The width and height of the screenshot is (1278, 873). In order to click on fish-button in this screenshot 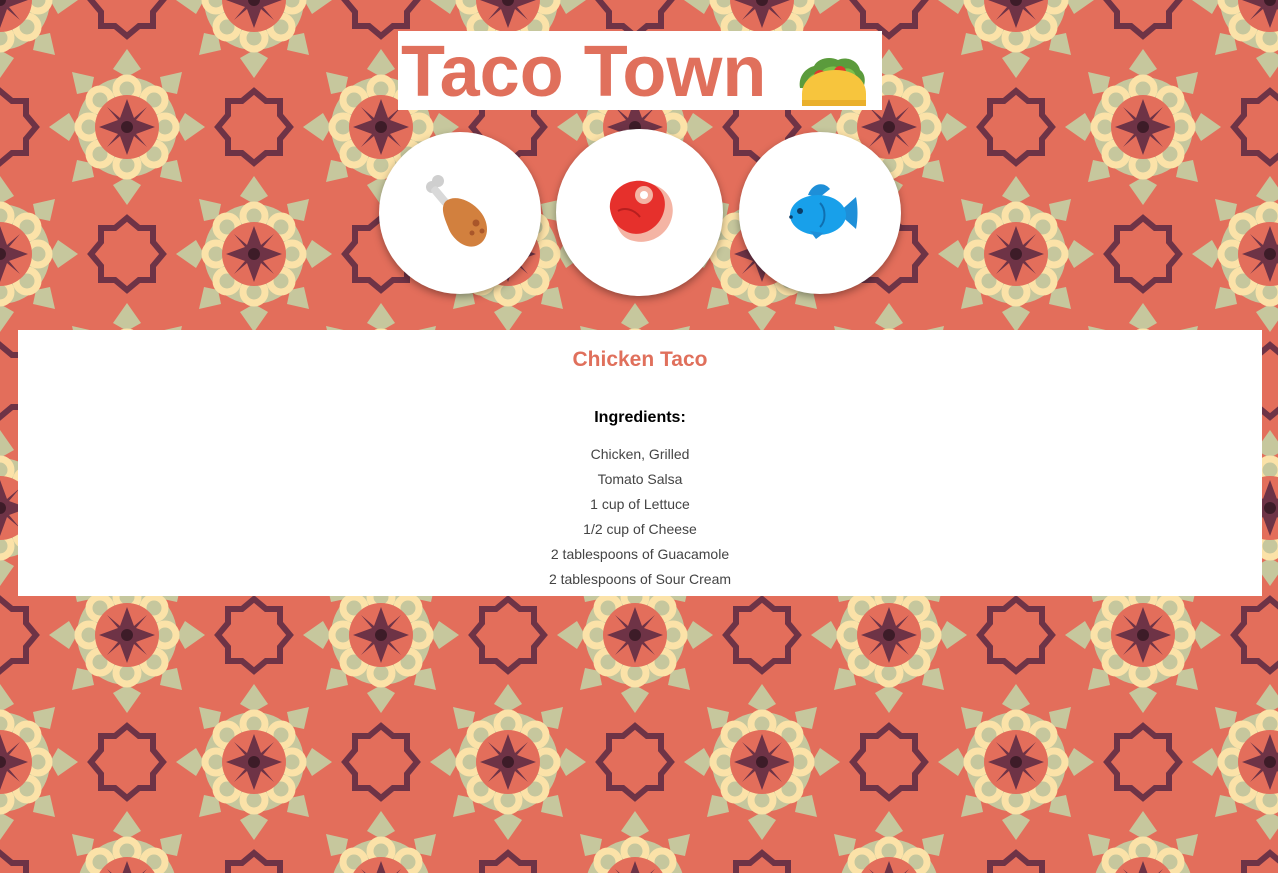, I will do `click(820, 213)`.